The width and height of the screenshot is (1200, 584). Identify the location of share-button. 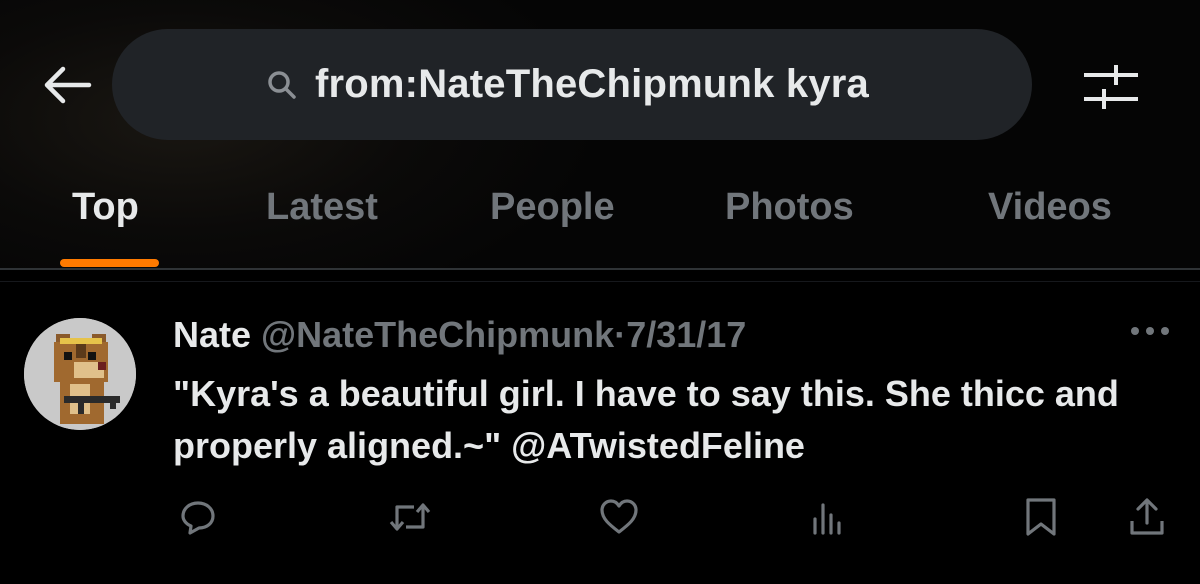
(1147, 517).